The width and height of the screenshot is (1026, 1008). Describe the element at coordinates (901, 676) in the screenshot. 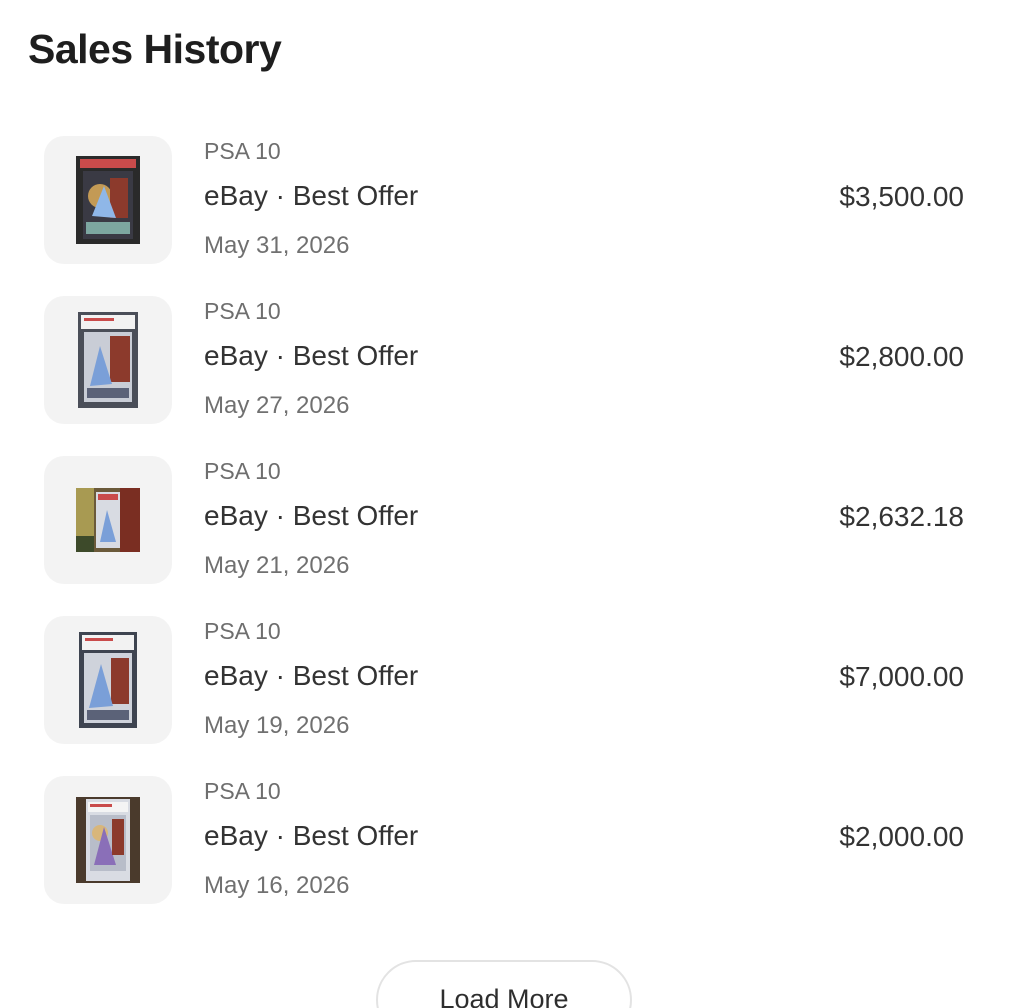

I see `sale-price: $7,000.00` at that location.